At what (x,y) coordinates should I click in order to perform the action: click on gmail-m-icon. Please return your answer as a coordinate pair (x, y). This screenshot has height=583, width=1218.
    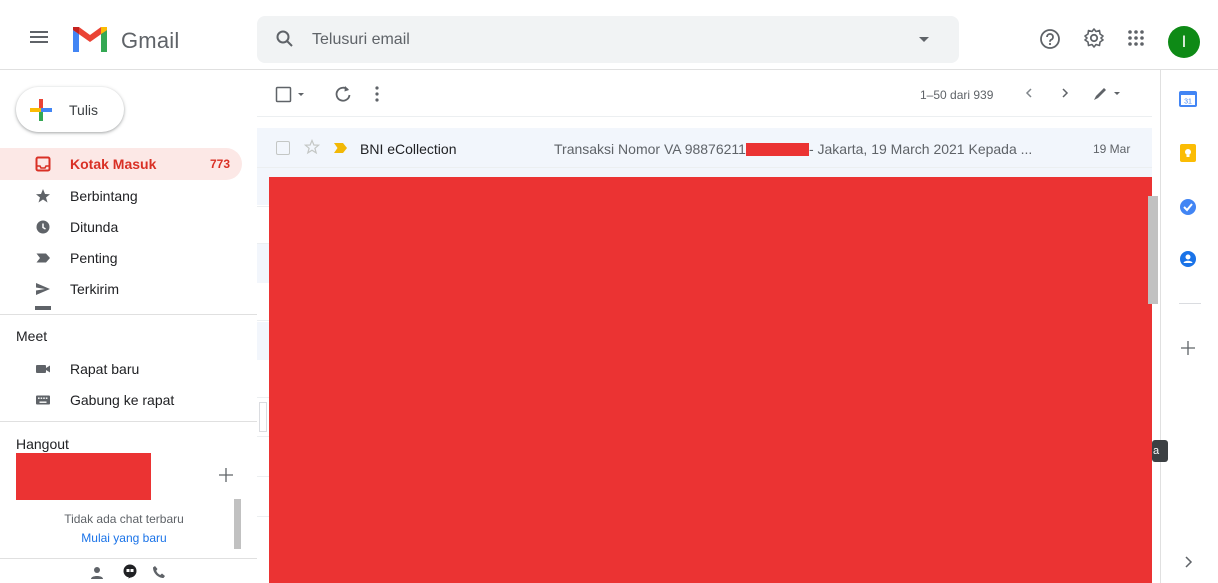
    Looking at the image, I should click on (90, 39).